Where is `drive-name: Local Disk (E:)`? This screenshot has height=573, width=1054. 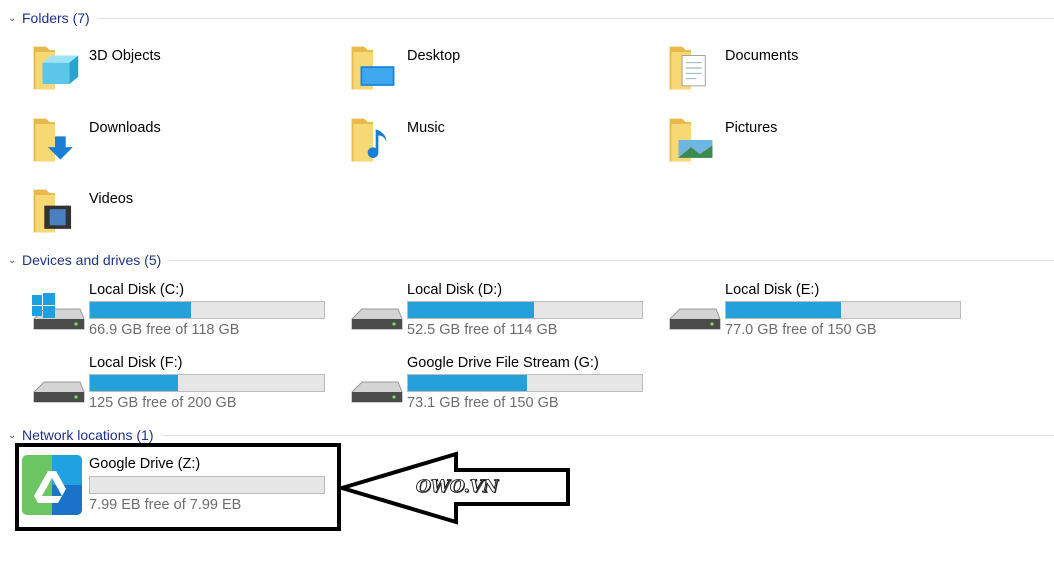 drive-name: Local Disk (E:) is located at coordinates (772, 290).